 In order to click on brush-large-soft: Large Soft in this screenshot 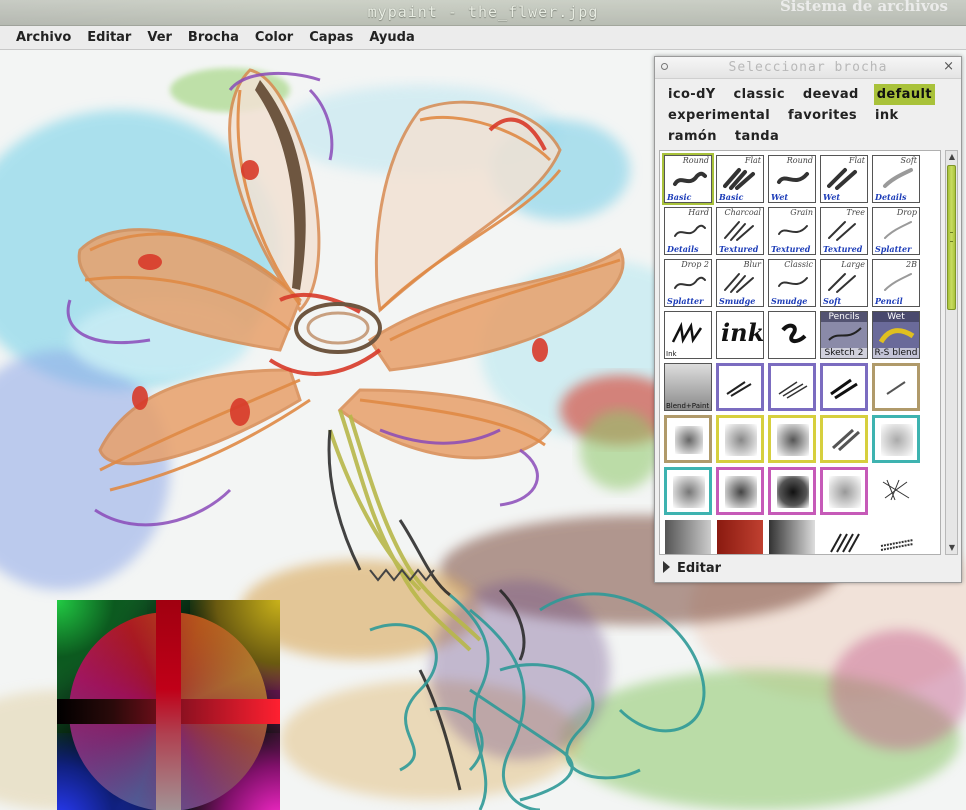, I will do `click(844, 283)`.